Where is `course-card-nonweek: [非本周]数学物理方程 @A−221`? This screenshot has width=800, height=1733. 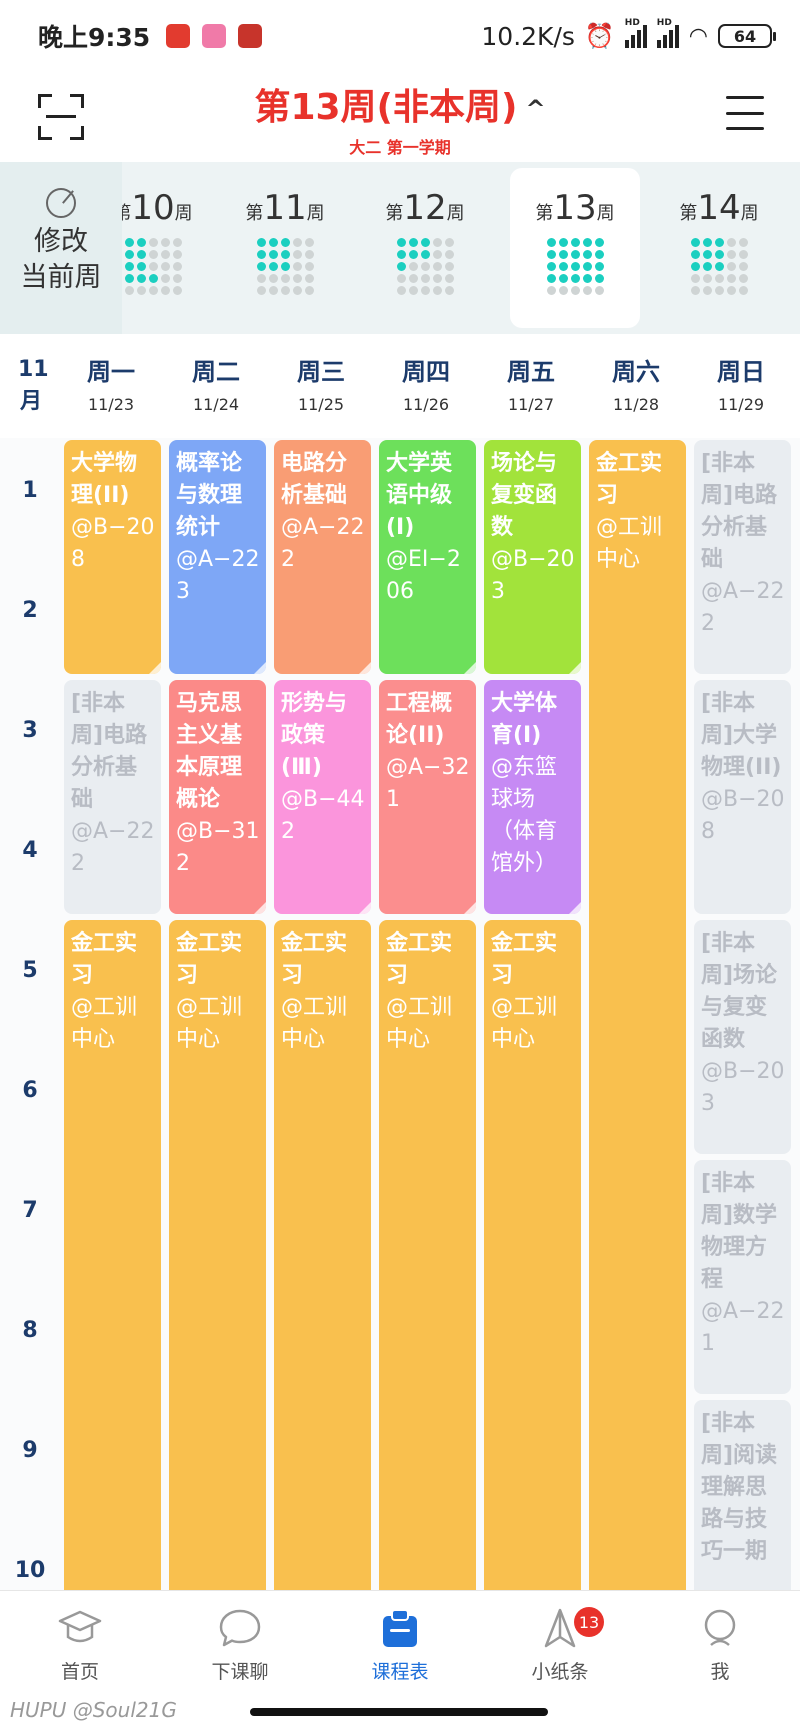 course-card-nonweek: [非本周]数学物理方程 @A−221 is located at coordinates (742, 1277).